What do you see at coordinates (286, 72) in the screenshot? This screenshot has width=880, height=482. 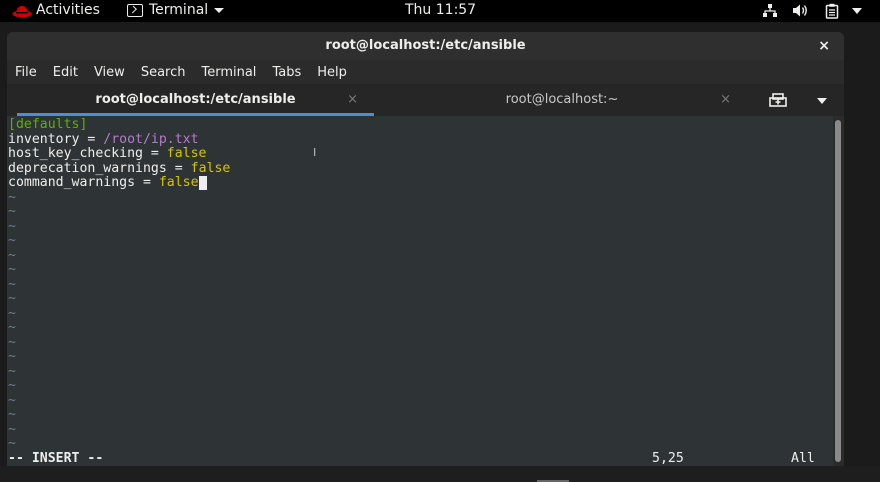 I see `menu-tabs: Tabs` at bounding box center [286, 72].